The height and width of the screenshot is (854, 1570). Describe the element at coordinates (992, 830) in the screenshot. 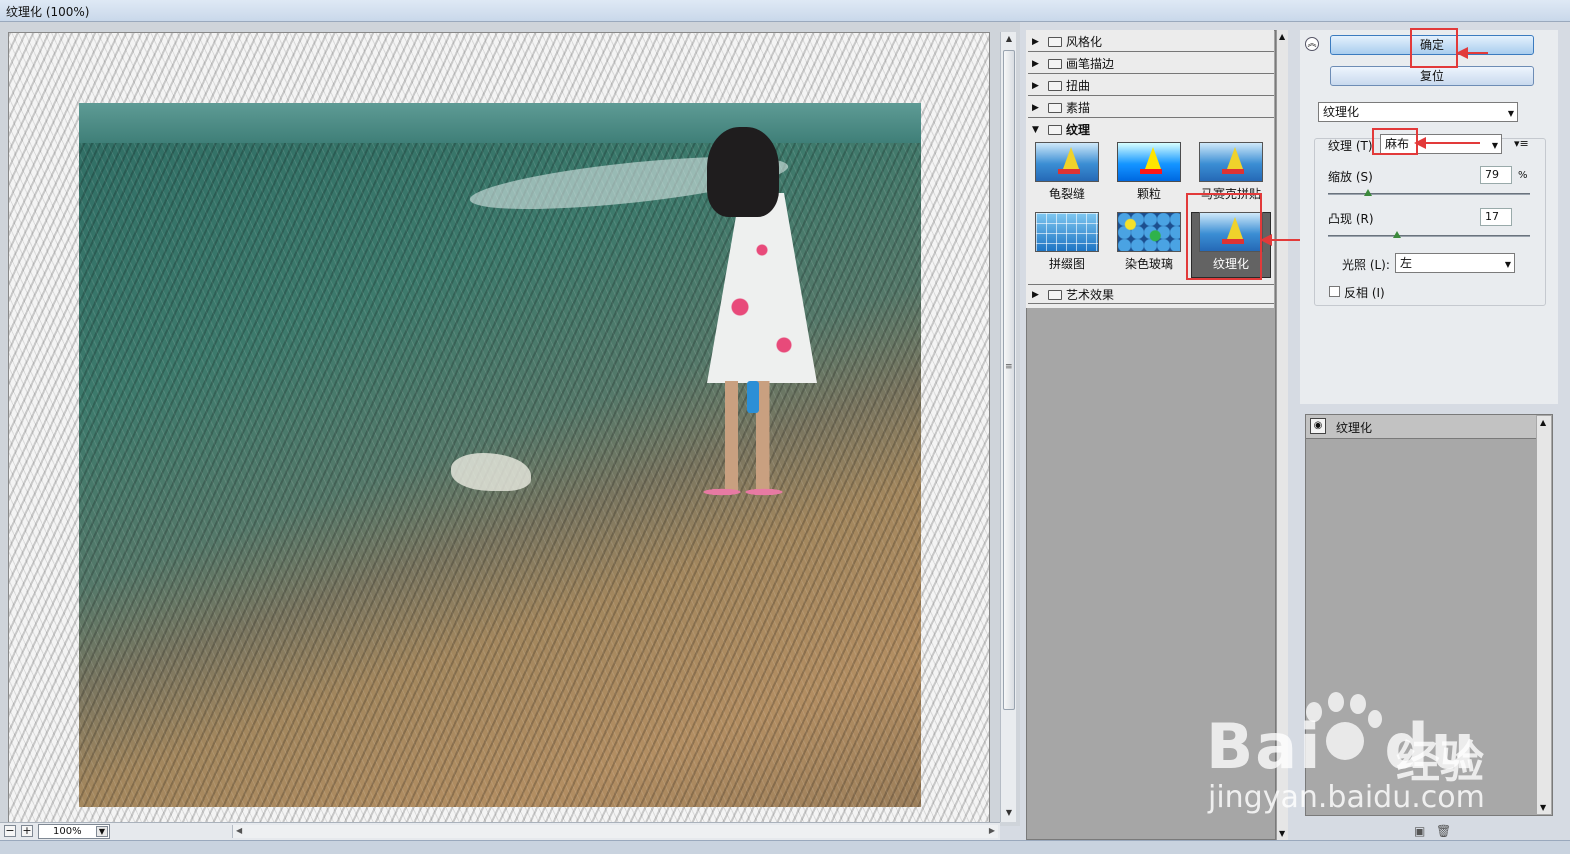

I see `scroll-right-icon: ▶` at that location.